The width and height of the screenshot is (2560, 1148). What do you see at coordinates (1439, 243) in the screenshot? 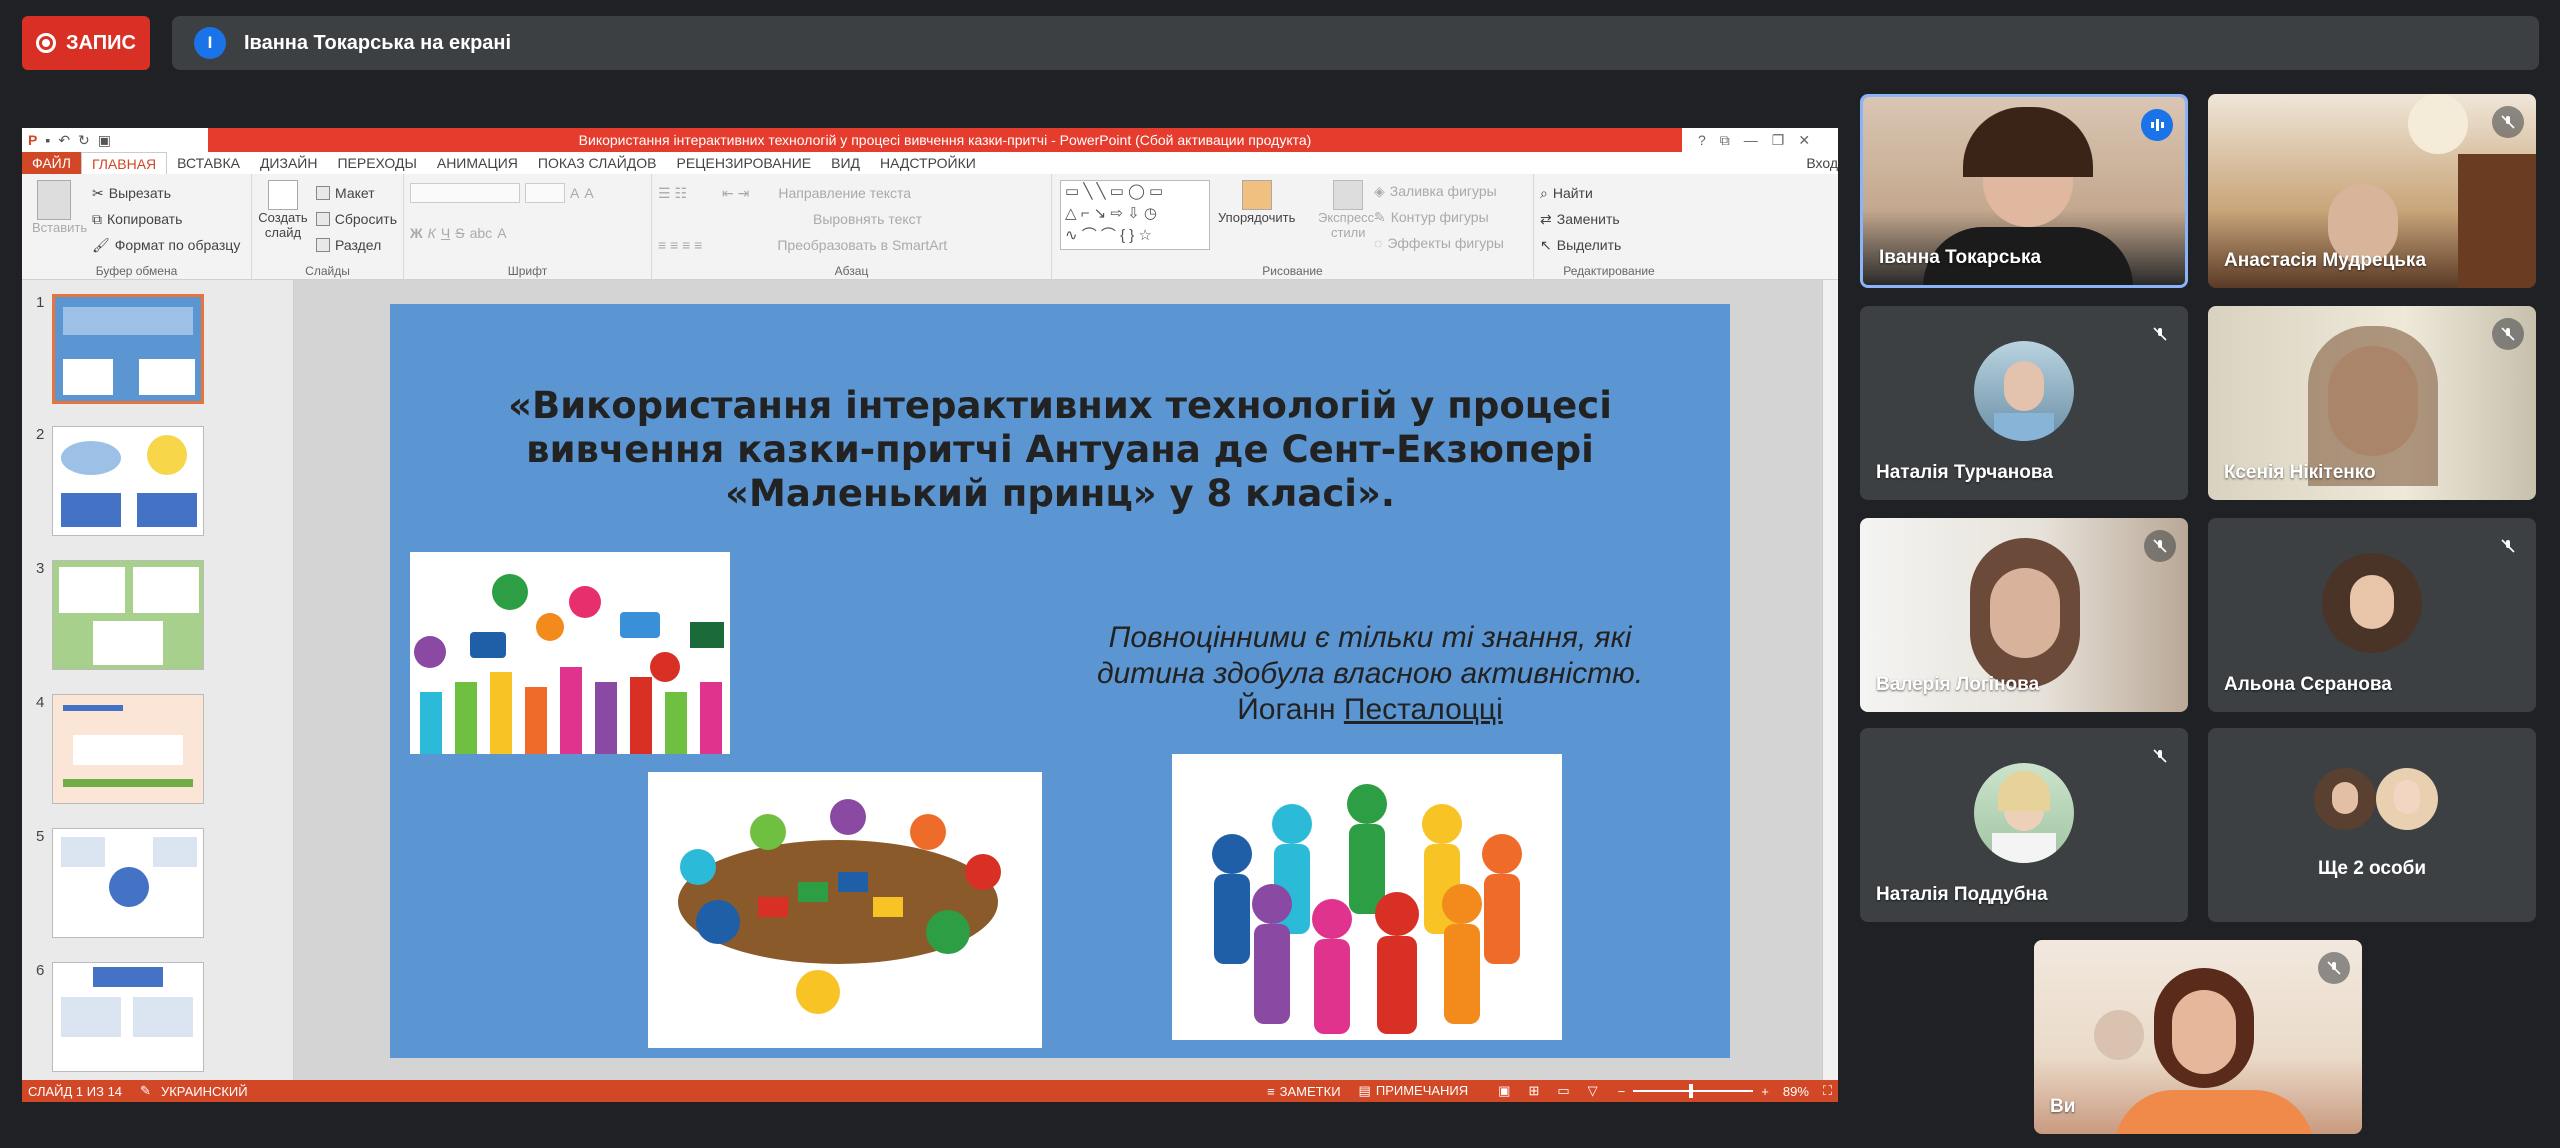
I see `shape-effects-button: ◌ Эффекты фигуры` at bounding box center [1439, 243].